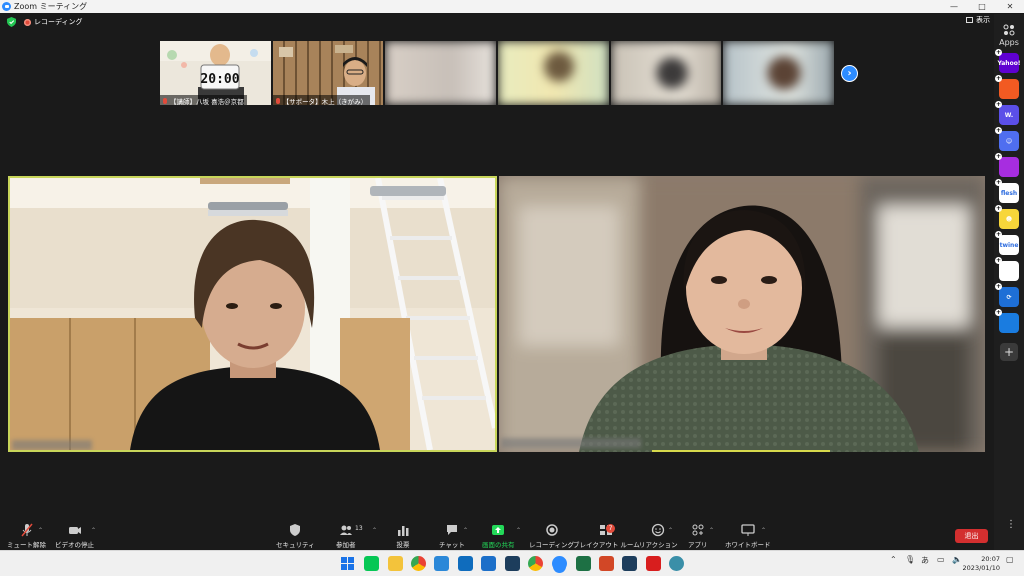 The image size is (1024, 576). Describe the element at coordinates (698, 536) in the screenshot. I see `apps-button: アプリ` at that location.